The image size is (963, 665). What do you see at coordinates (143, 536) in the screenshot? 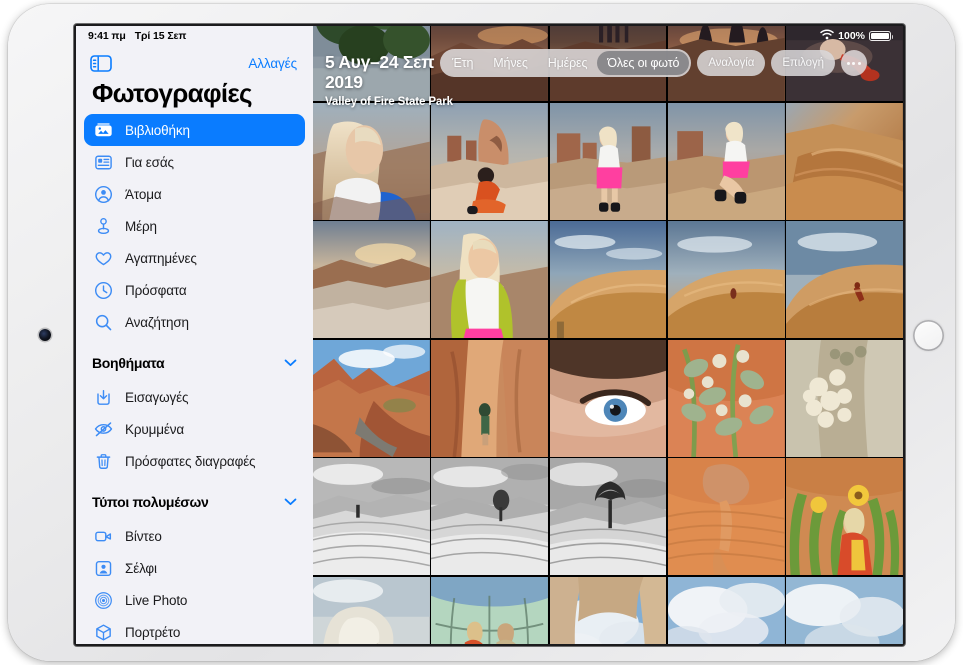
I see `sidebar-item-label: Βίντεο` at bounding box center [143, 536].